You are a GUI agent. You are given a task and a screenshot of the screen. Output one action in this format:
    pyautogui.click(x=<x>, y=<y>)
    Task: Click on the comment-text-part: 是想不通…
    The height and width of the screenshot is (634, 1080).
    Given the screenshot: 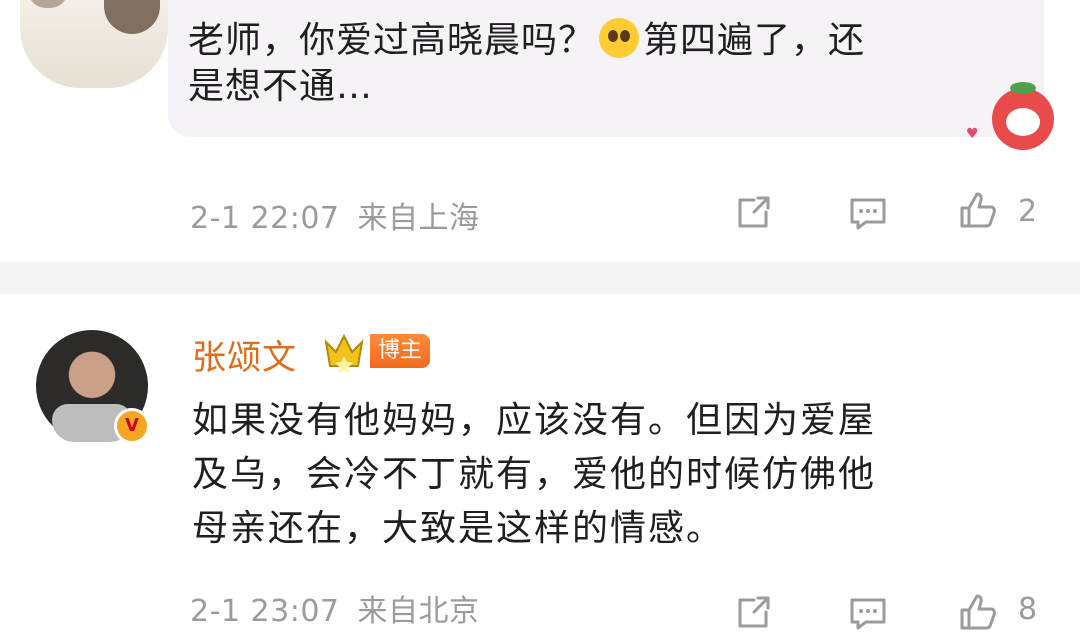 What is the action you would take?
    pyautogui.click(x=281, y=86)
    